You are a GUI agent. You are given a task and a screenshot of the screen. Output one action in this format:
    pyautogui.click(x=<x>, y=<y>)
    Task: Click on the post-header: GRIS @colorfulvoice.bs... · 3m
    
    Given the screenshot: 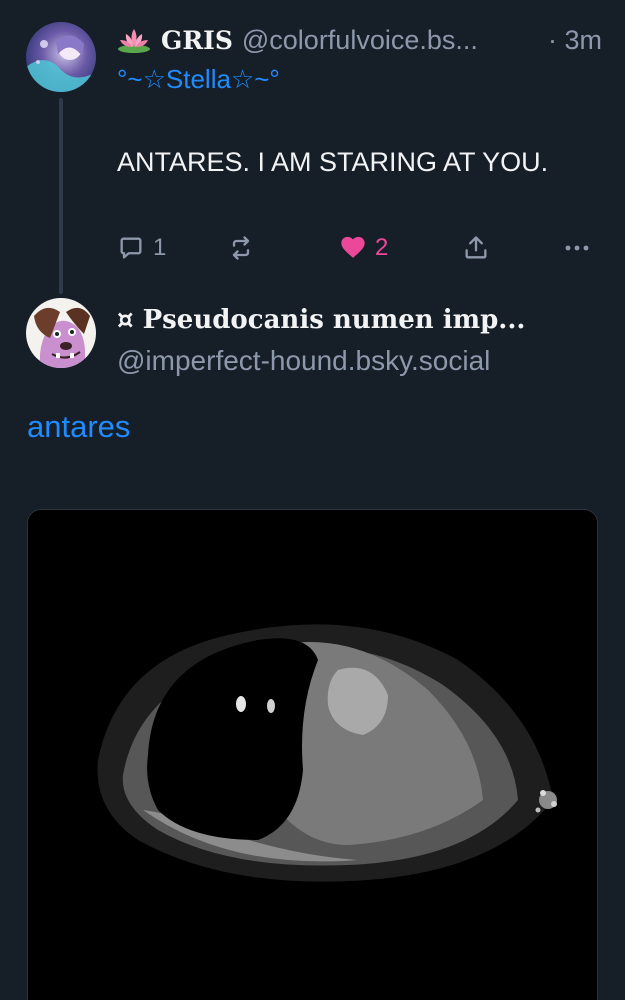 What is the action you would take?
    pyautogui.click(x=359, y=40)
    